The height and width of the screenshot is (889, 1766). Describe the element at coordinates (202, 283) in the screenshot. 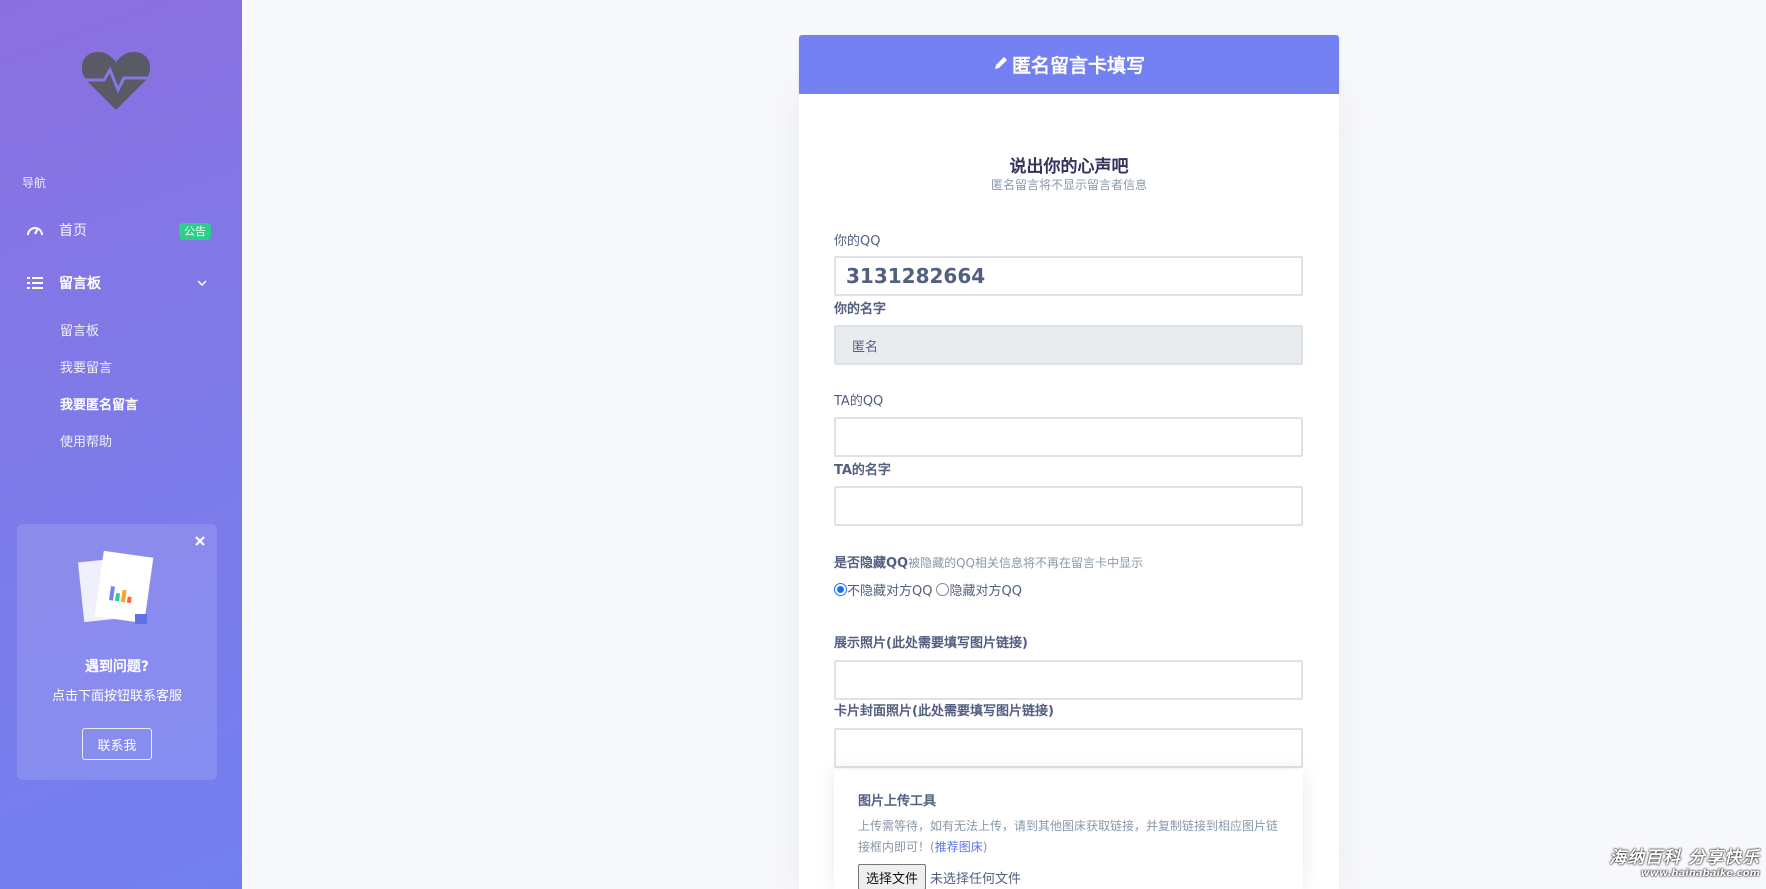

I see `chevron-down-icon` at that location.